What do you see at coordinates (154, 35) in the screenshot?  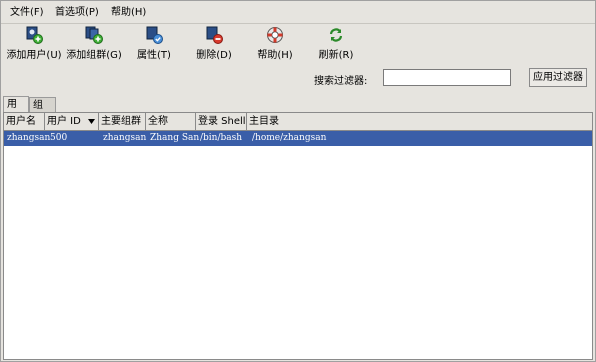 I see `properties-icon` at bounding box center [154, 35].